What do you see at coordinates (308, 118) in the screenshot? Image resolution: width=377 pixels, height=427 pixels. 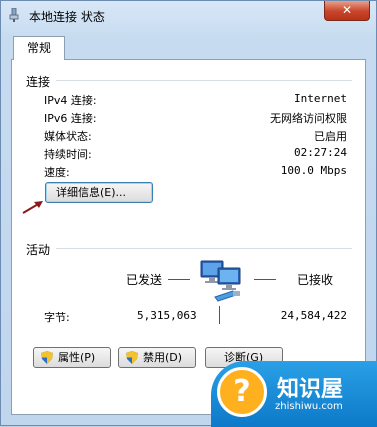 I see `ipv6-value: 无网络访问权限` at bounding box center [308, 118].